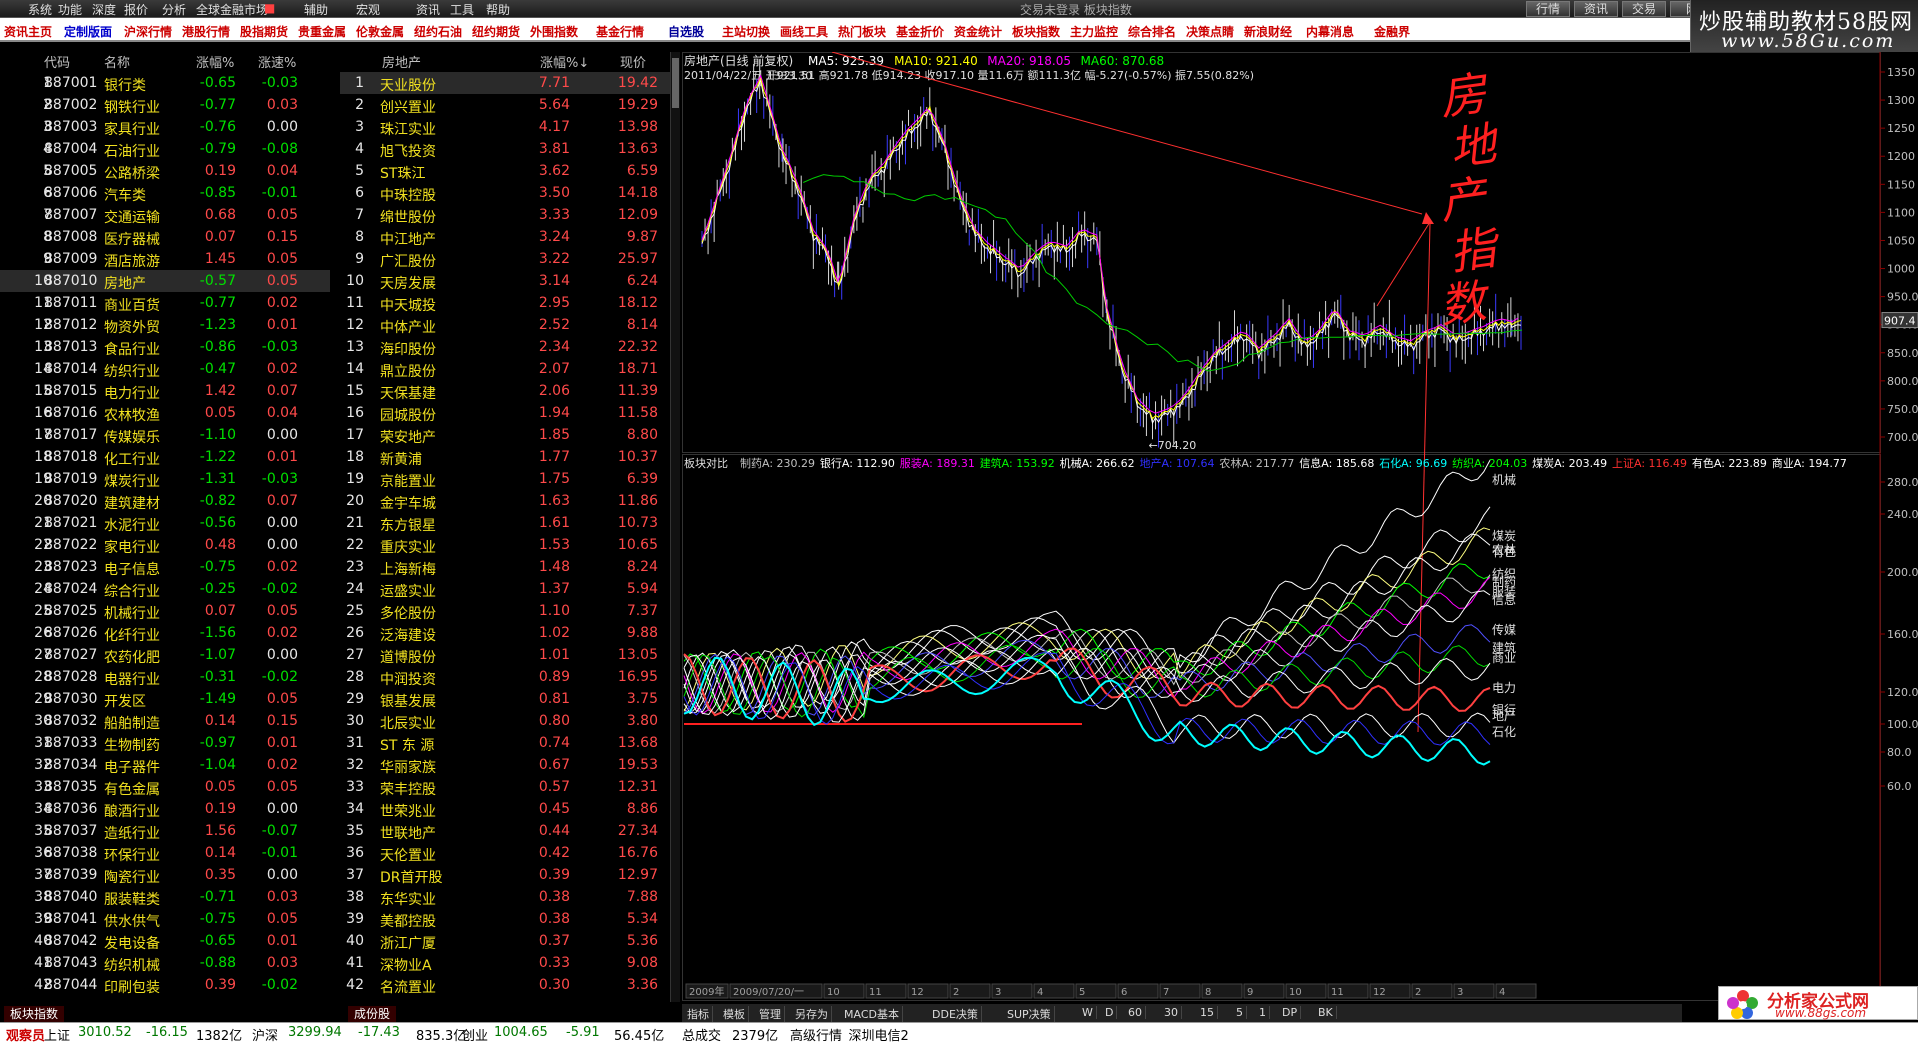 The image size is (1918, 1042). Describe the element at coordinates (165, 875) in the screenshot. I see `table-row: 37 887039 陶瓷行业 0.35 0.00` at that location.